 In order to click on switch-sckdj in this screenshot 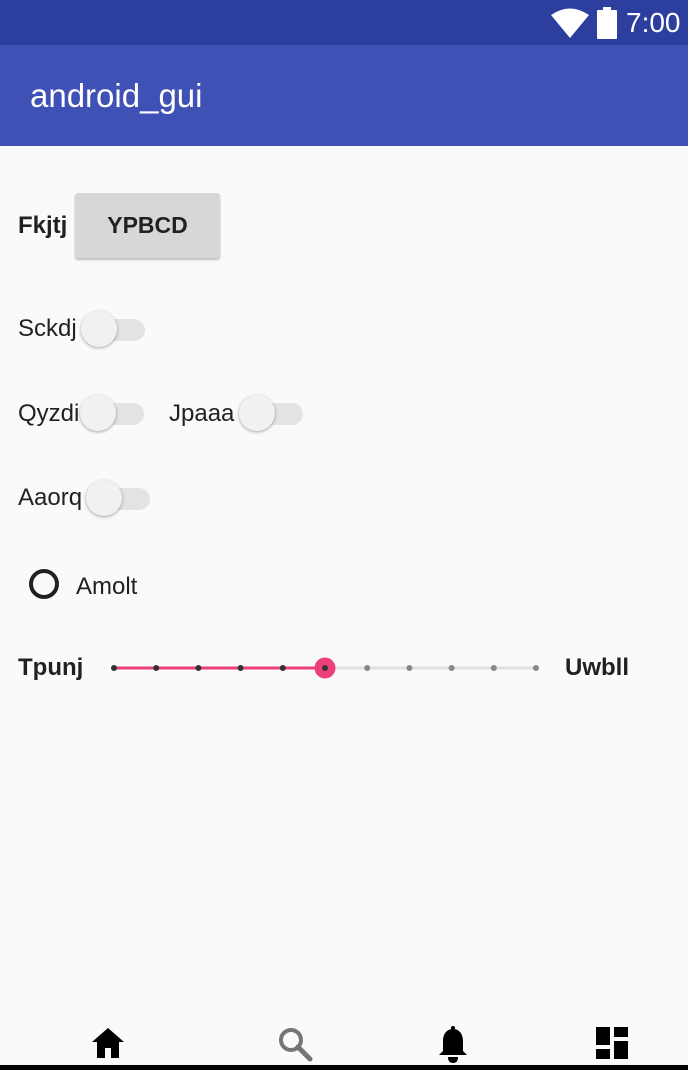, I will do `click(113, 329)`.